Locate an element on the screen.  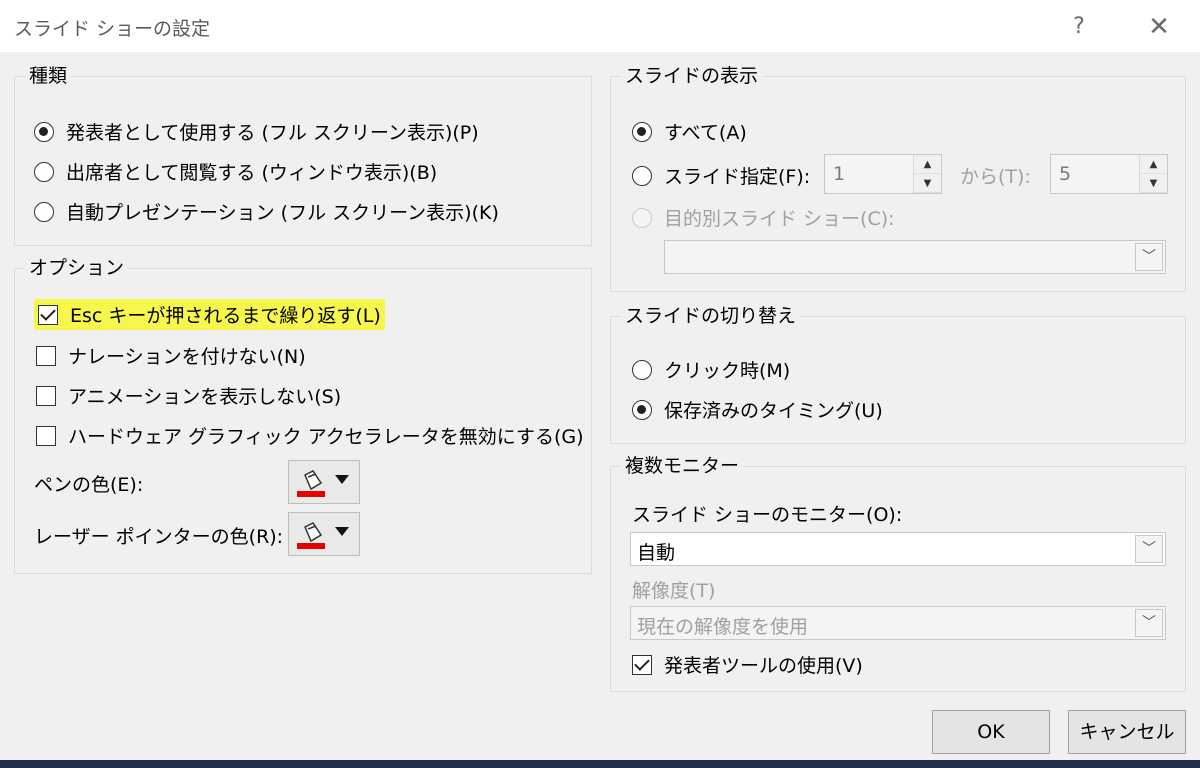
from-slide-stepper: 1 ▲ ▼ is located at coordinates (883, 174).